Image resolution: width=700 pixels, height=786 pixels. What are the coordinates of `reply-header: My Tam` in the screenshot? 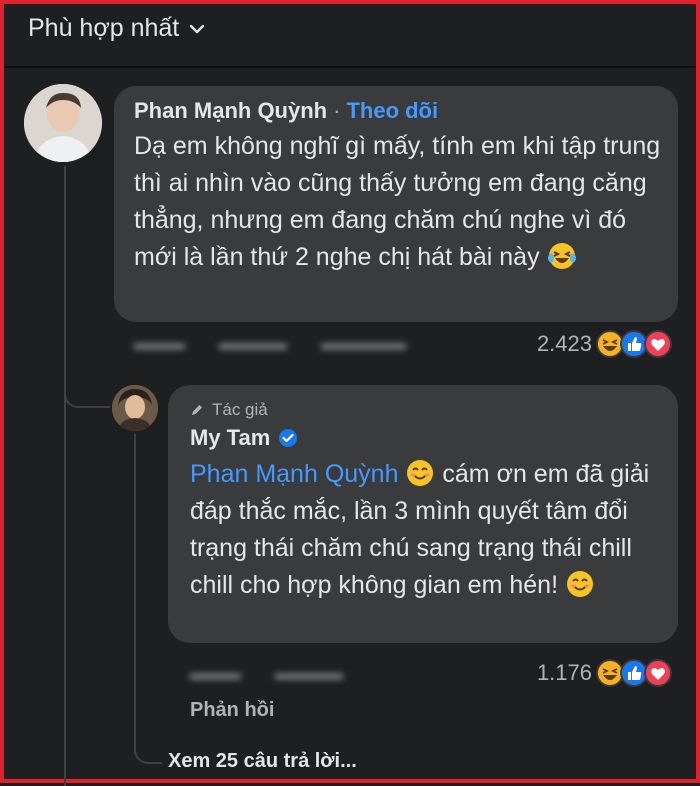 It's located at (244, 438).